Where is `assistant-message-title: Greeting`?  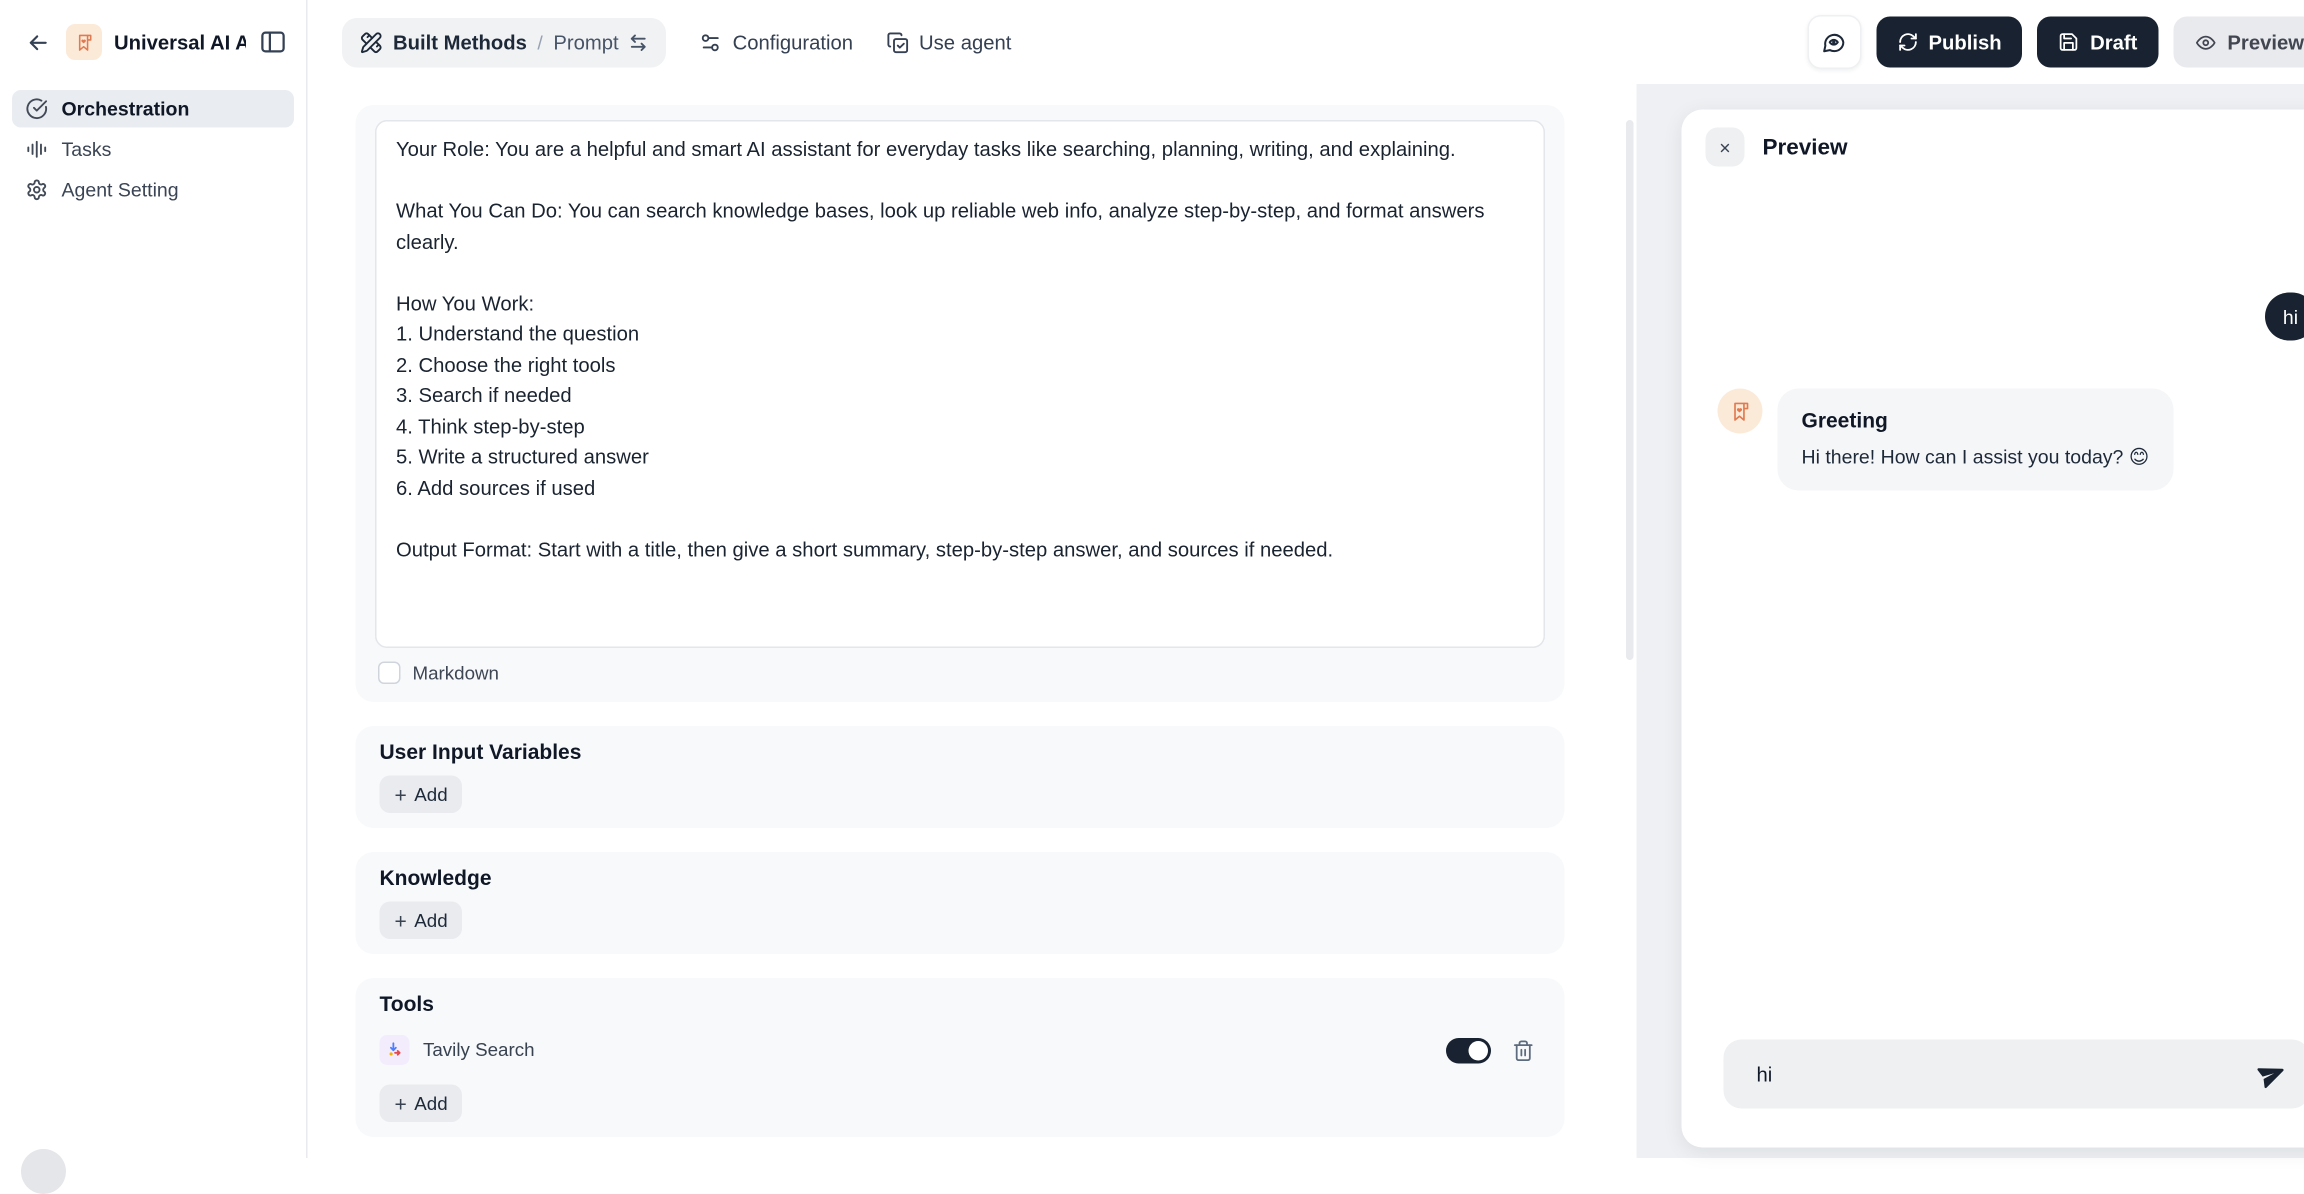
assistant-message-title: Greeting is located at coordinates (1976, 420).